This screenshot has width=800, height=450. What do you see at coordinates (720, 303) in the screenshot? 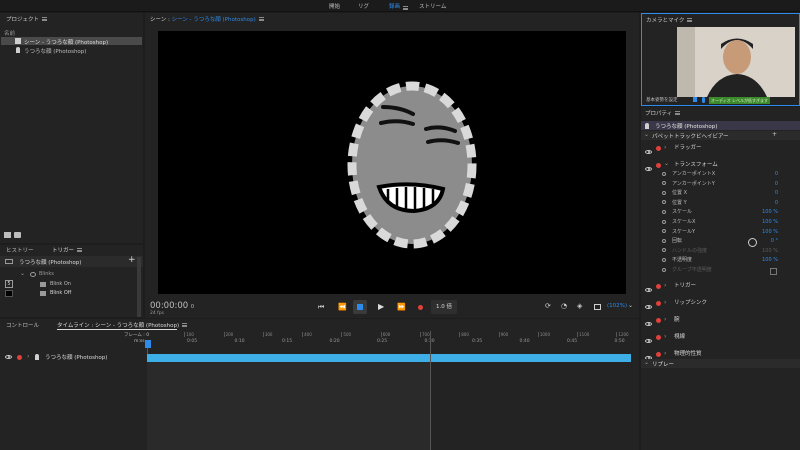
I see `behavior-lipsync: › リップシンク` at bounding box center [720, 303].